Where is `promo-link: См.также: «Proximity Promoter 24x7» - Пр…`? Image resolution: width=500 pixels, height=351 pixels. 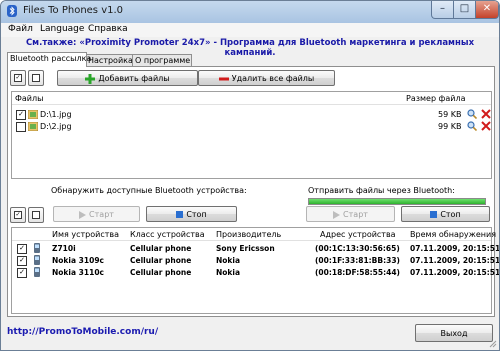
promo-link: См.также: «Proximity Promoter 24x7» - Пр… is located at coordinates (250, 48).